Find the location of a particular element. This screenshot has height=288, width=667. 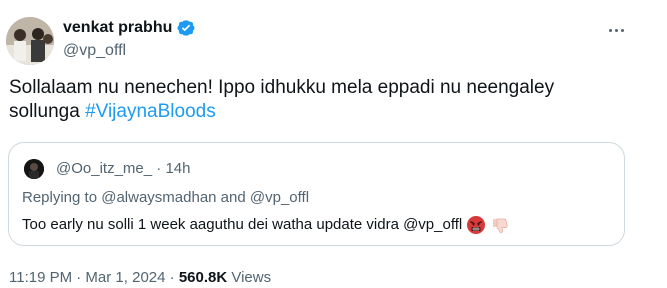

replying-prefix: Replying to is located at coordinates (62, 197).